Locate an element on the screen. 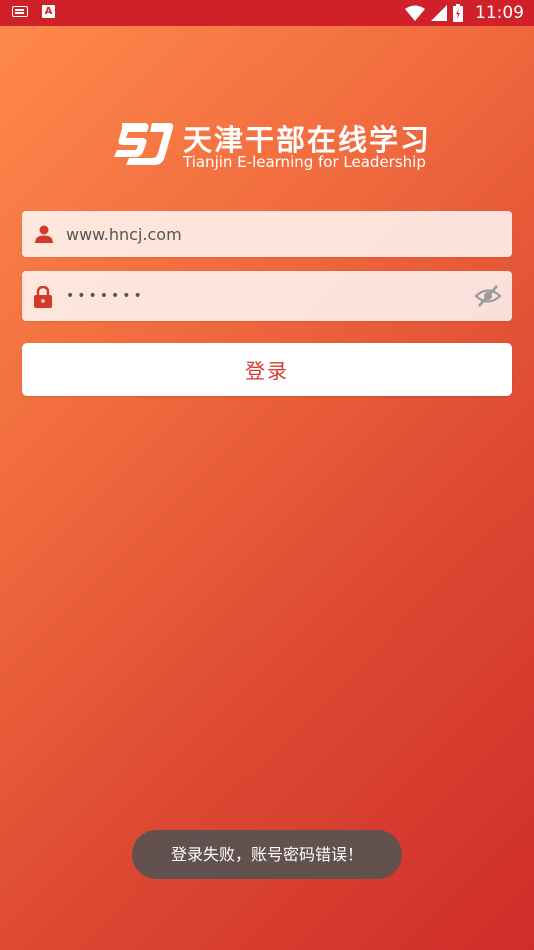  status-left: A is located at coordinates (33, 11).